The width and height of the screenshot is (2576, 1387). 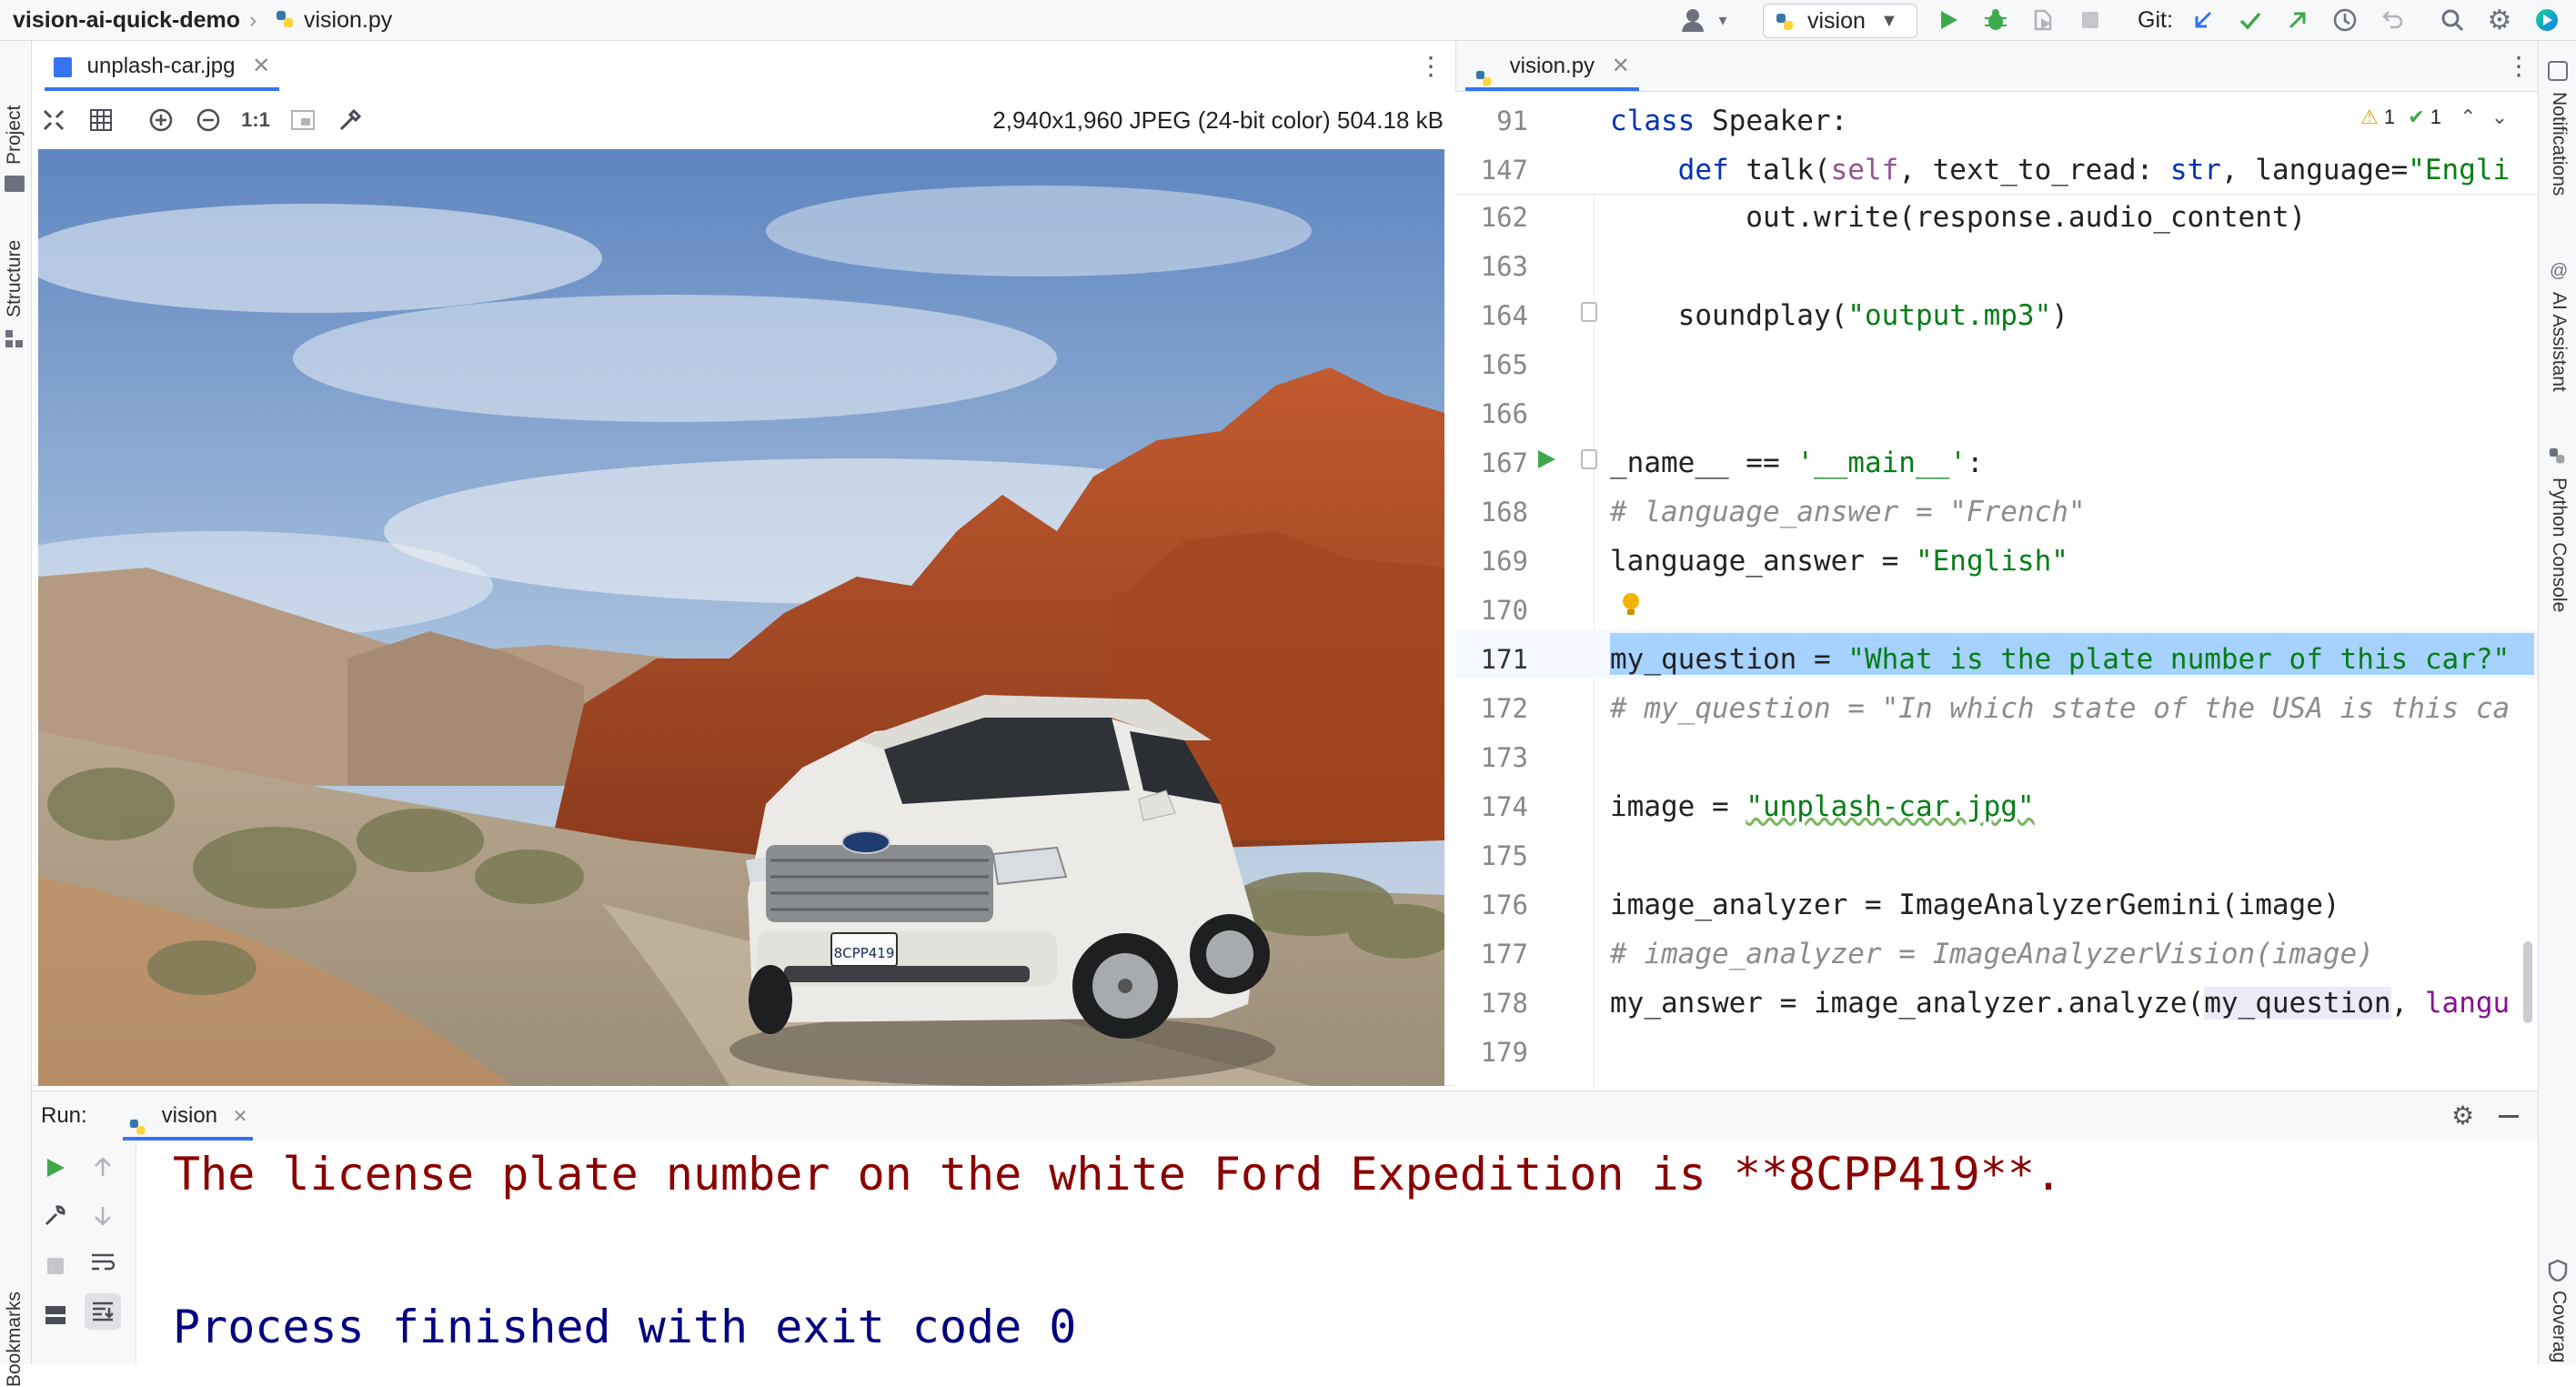 I want to click on python-config-icon, so click(x=1785, y=21).